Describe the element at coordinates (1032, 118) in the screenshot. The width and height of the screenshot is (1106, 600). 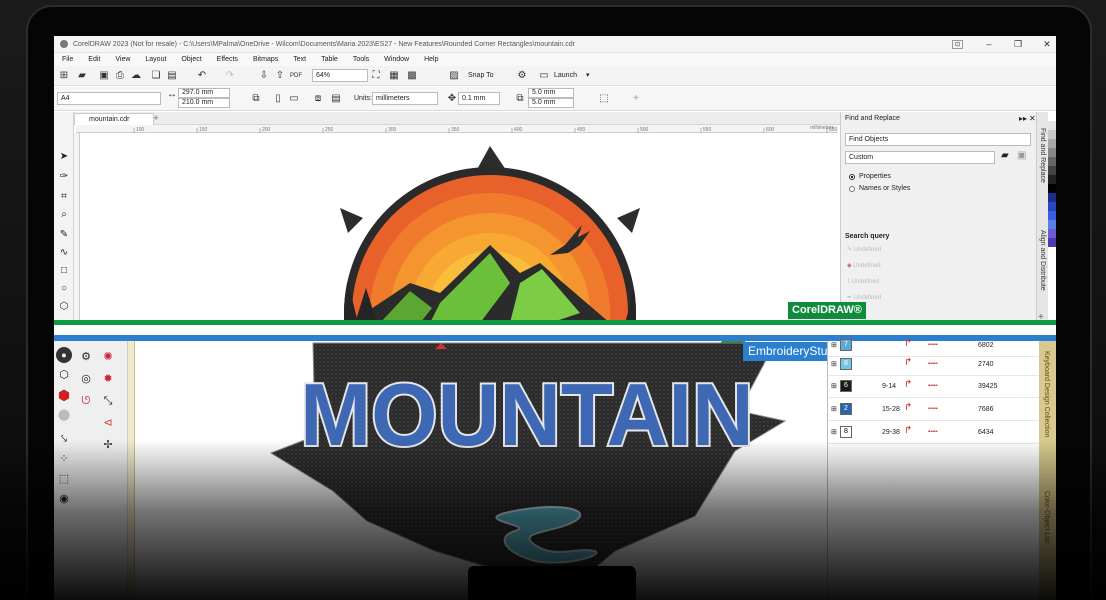
I see `docker-close-icon: ✕` at that location.